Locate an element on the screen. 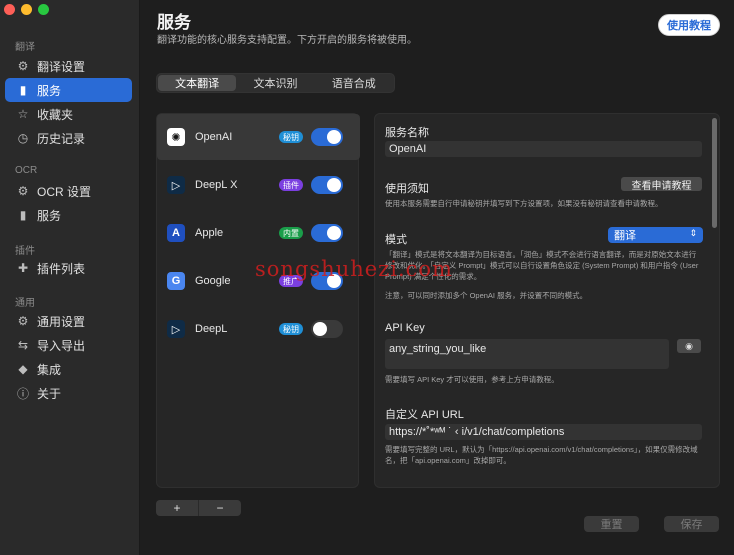 This screenshot has height=555, width=734. api-url-field: https://*˚*ʷᴹ ˙ ‹ i/v1/chat/completions is located at coordinates (543, 432).